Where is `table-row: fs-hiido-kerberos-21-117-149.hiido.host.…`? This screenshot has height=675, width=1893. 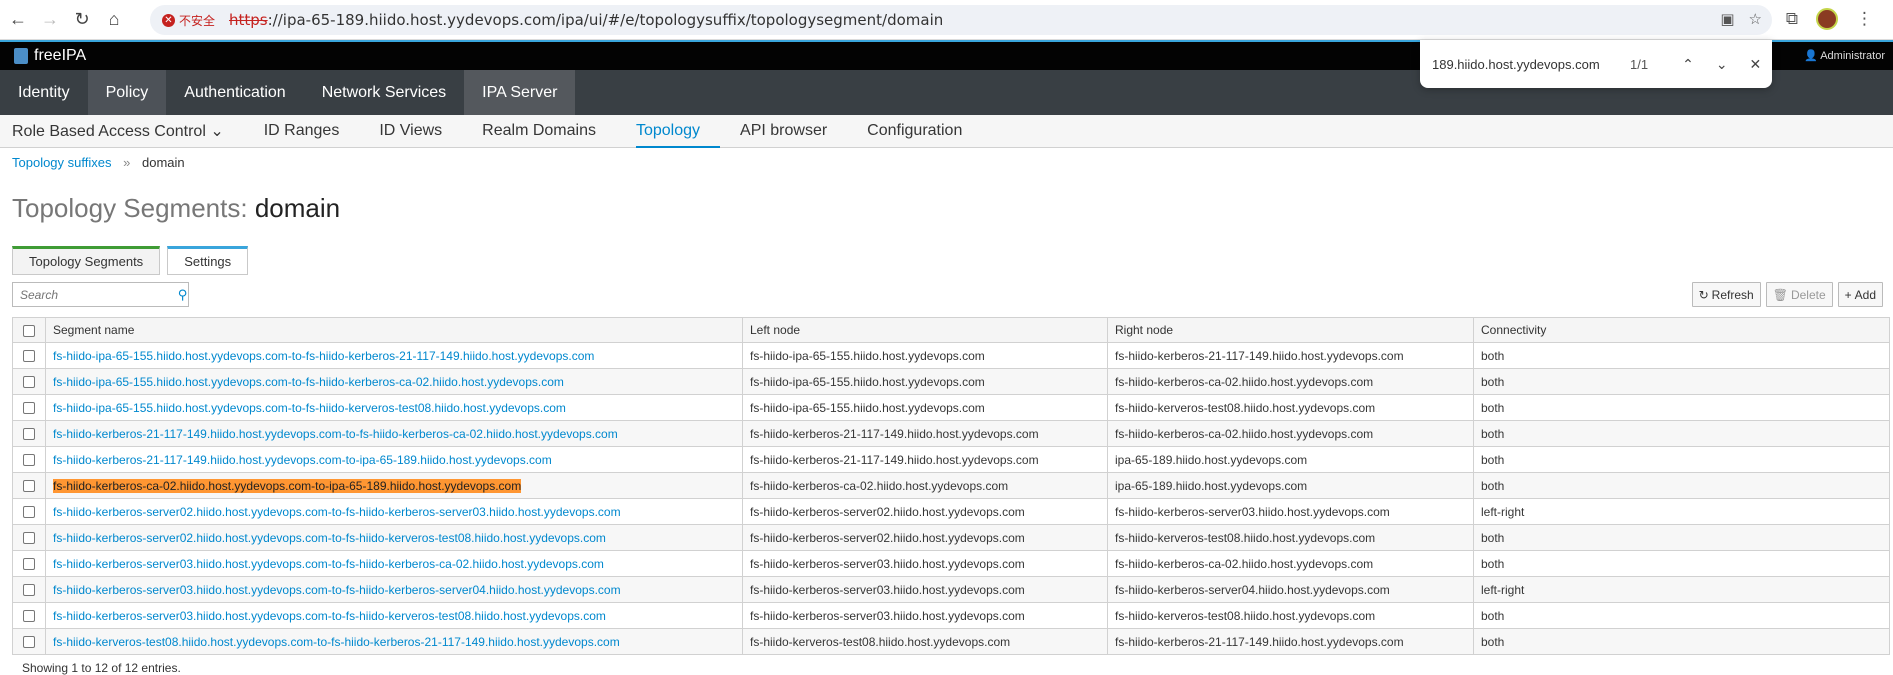
table-row: fs-hiido-kerberos-21-117-149.hiido.host.… is located at coordinates (951, 433).